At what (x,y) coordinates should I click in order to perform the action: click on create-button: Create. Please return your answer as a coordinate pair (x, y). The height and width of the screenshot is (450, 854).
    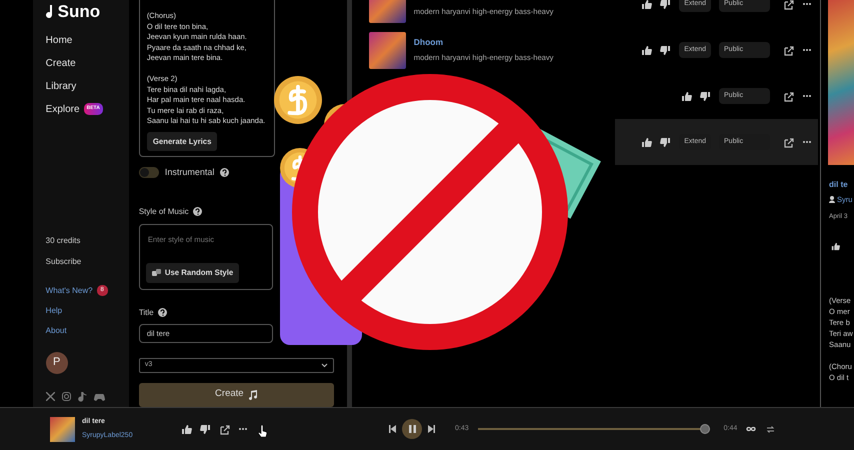
    Looking at the image, I should click on (236, 394).